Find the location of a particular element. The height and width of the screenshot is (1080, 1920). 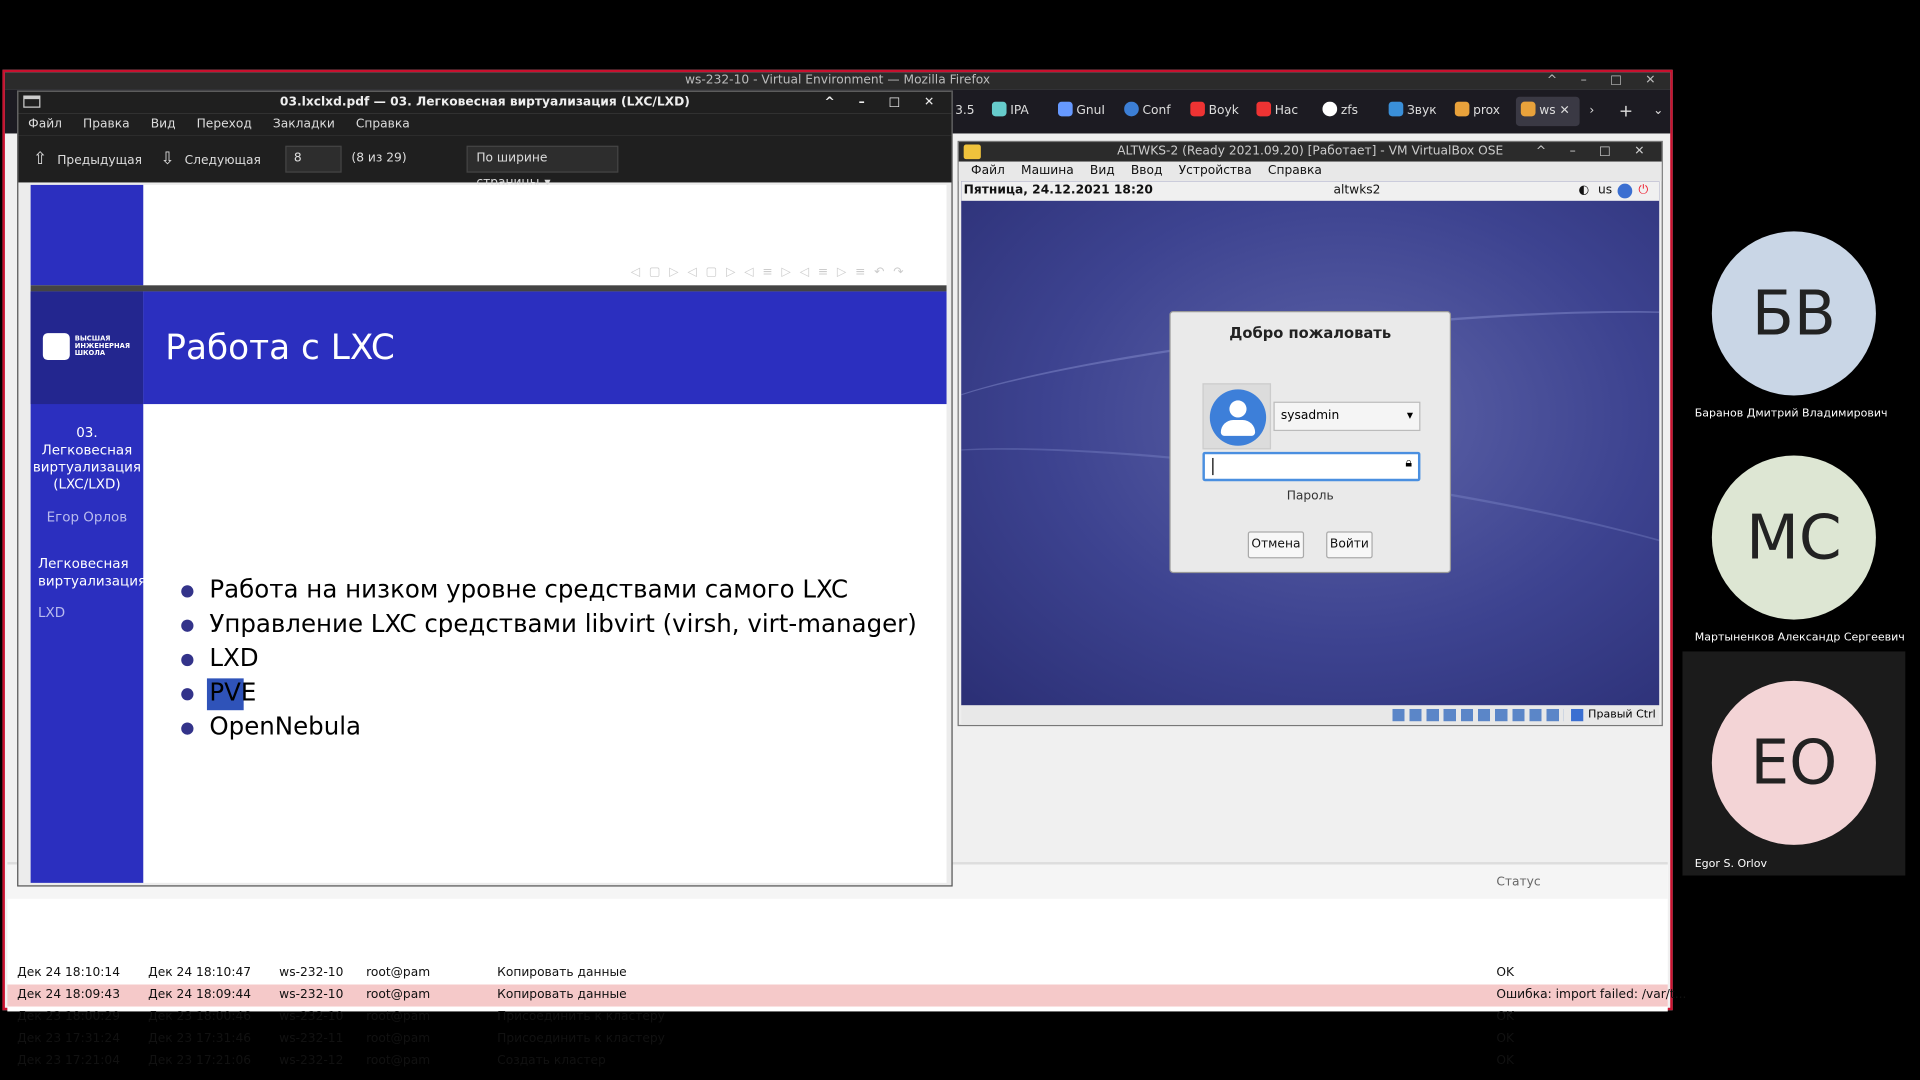

menu-devices: Устройства is located at coordinates (1215, 170).